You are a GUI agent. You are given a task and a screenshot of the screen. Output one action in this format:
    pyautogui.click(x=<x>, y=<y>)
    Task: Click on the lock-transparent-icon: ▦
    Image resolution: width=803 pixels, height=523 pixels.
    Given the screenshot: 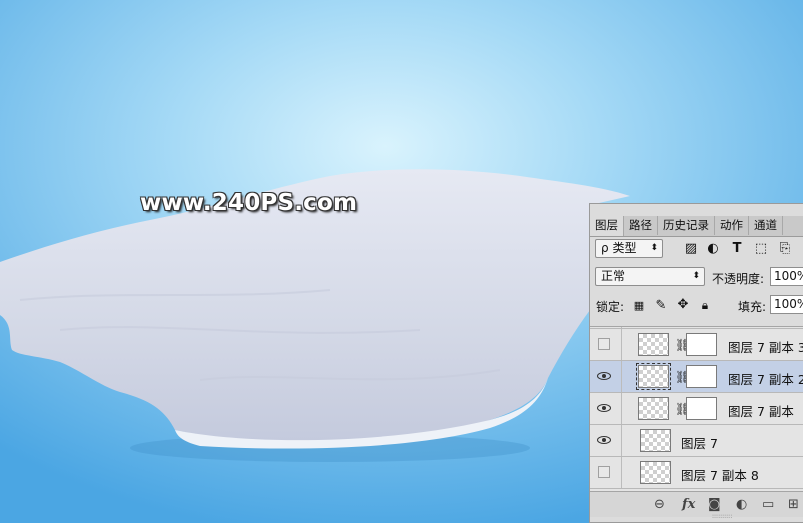 What is the action you would take?
    pyautogui.click(x=639, y=306)
    